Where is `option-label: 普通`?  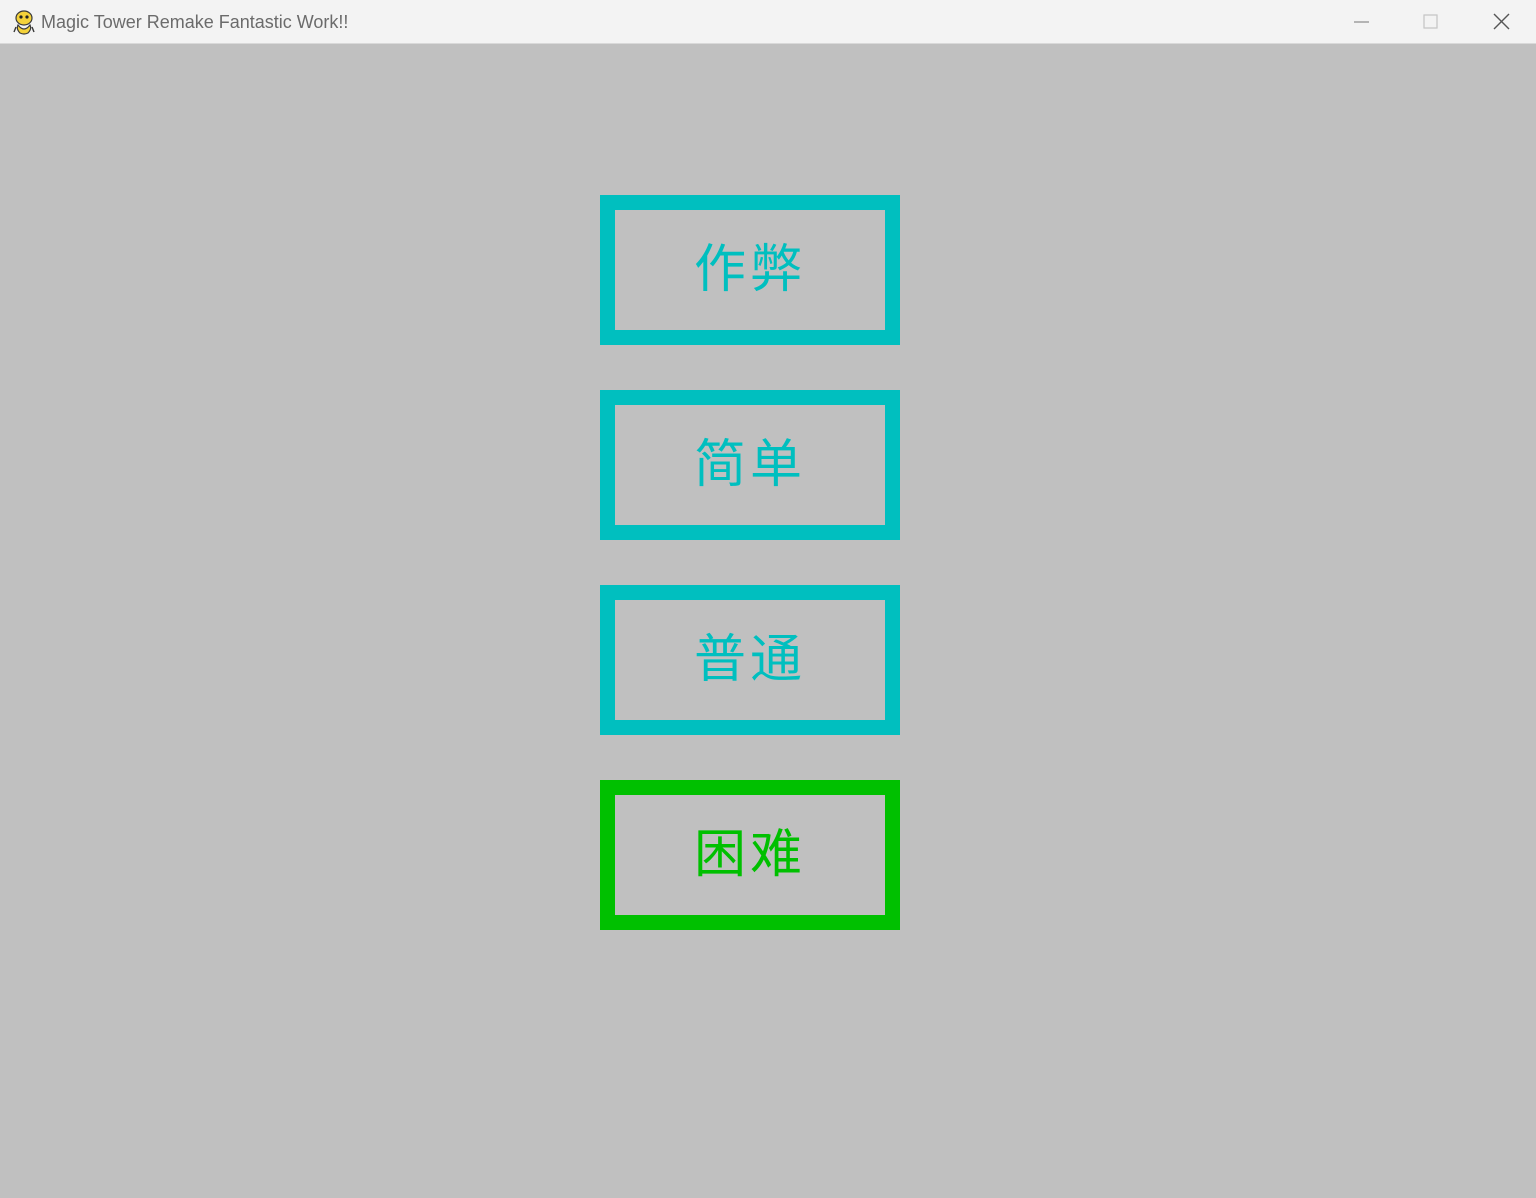 option-label: 普通 is located at coordinates (749, 660).